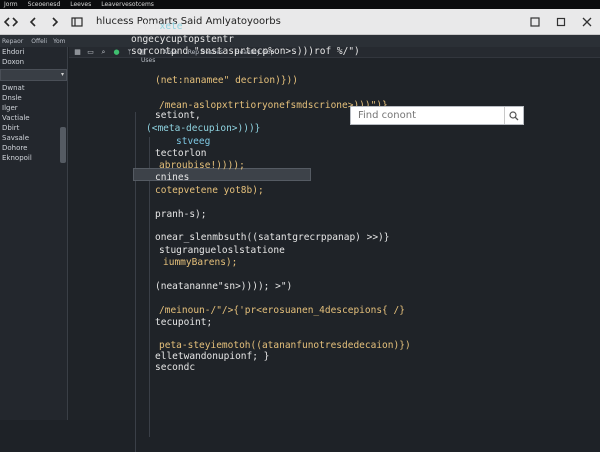  Describe the element at coordinates (188, 21) in the screenshot. I see `window-title: hlucess Pomarts Said Amlyatoyoorbs` at that location.